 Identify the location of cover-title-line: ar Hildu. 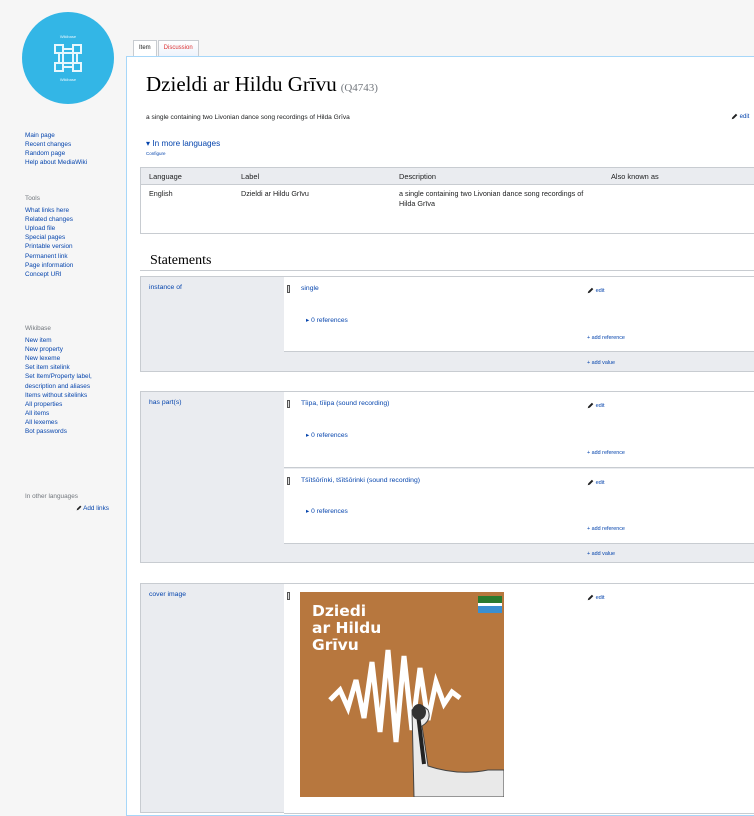
(347, 628).